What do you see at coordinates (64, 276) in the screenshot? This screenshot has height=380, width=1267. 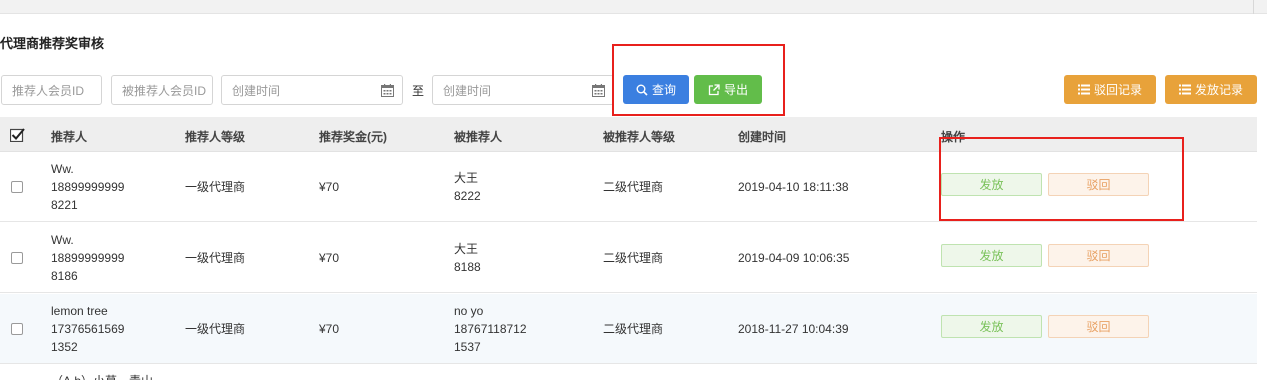 I see `referrer-id: 8186` at bounding box center [64, 276].